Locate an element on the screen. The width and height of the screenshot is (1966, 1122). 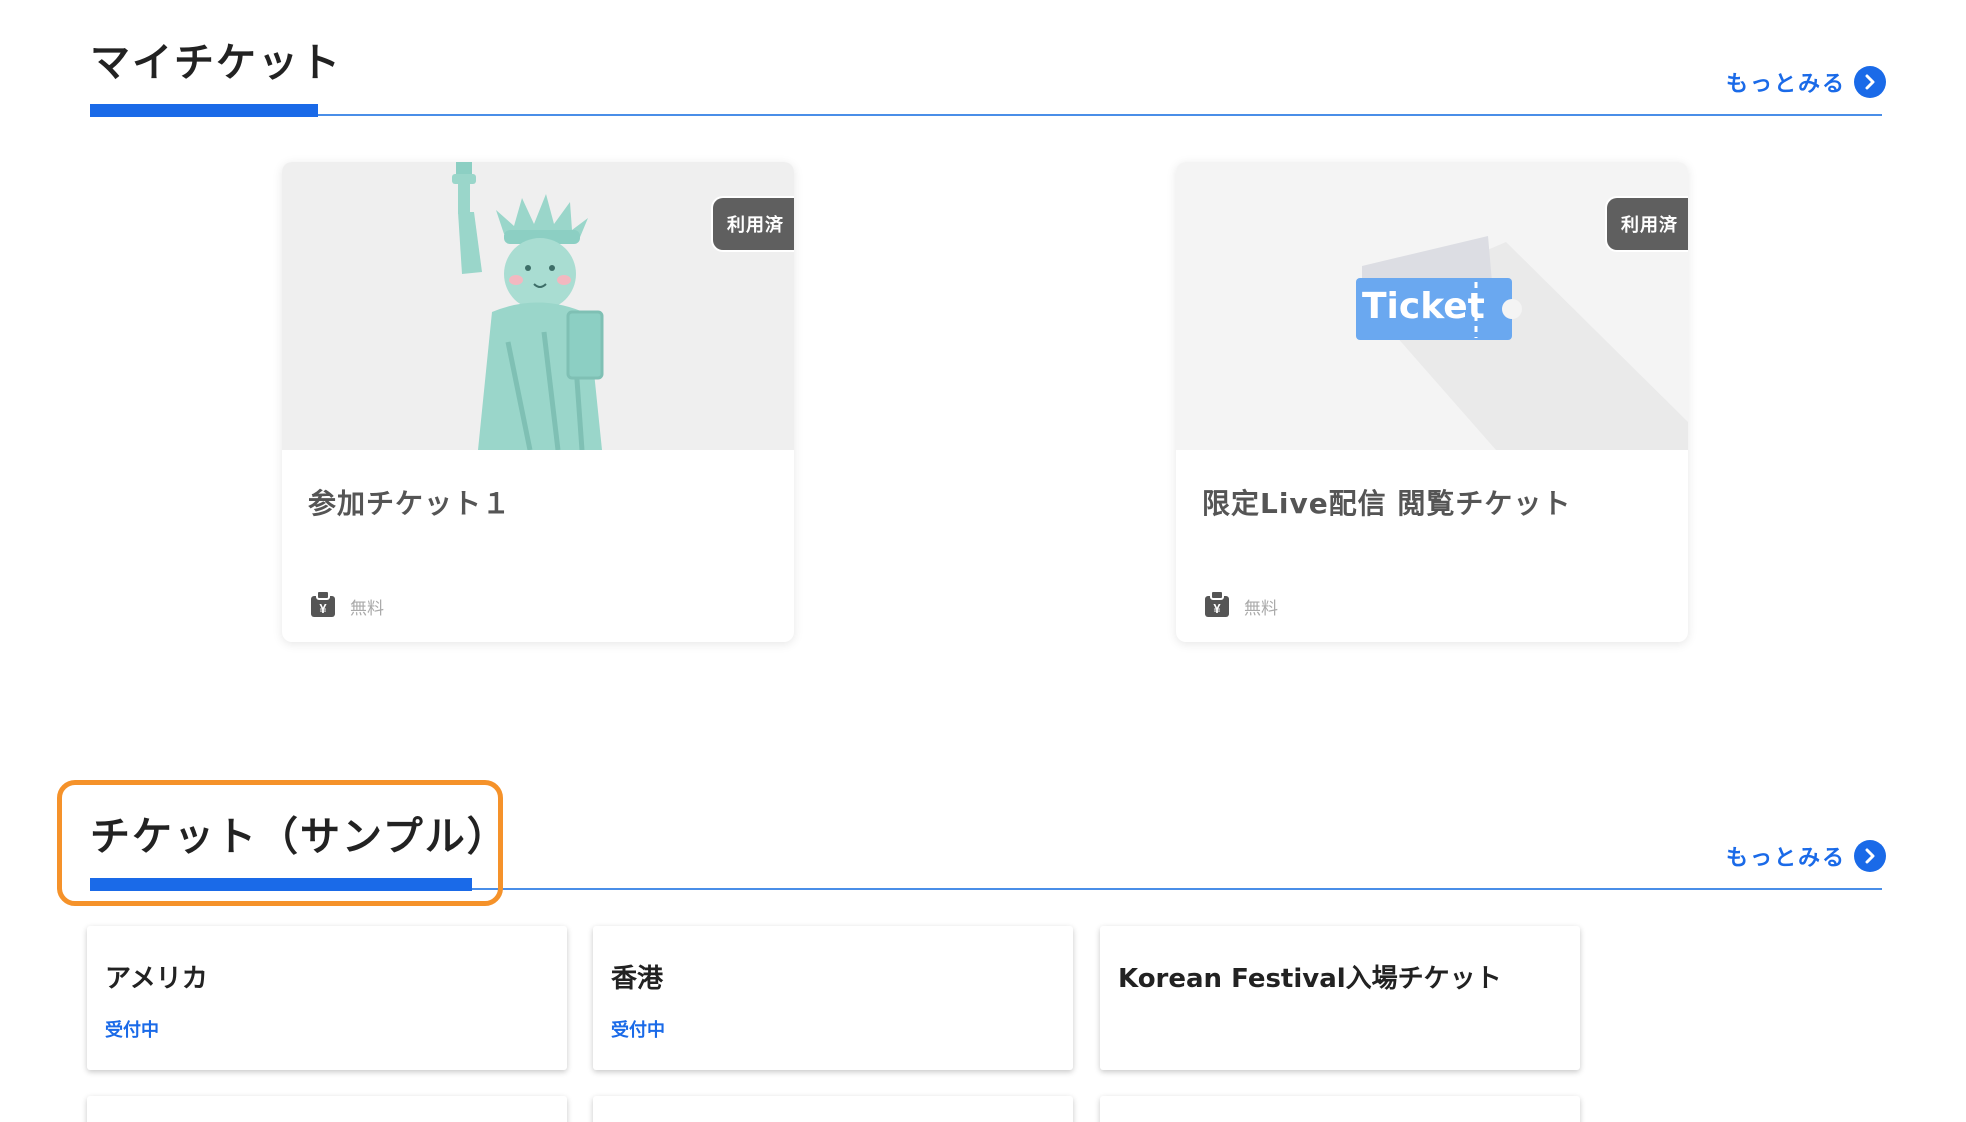
sample-ticket-name: アメリカ is located at coordinates (156, 979).